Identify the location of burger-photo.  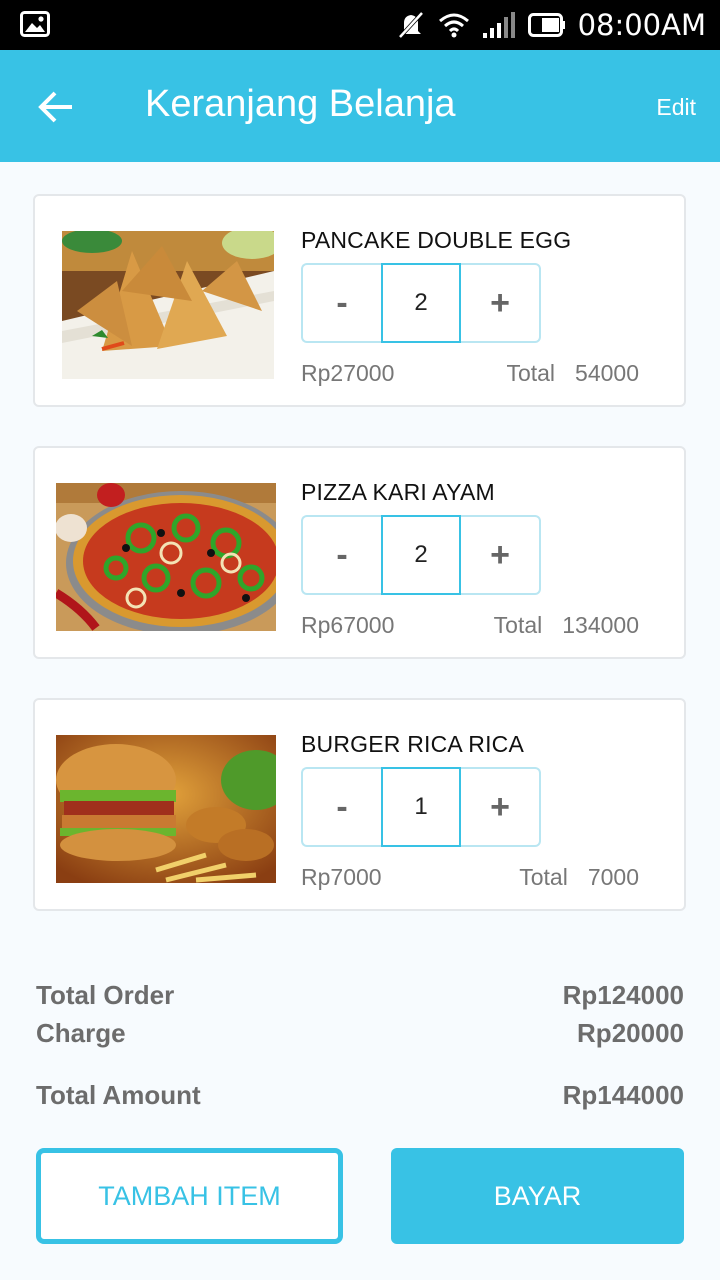
(166, 809).